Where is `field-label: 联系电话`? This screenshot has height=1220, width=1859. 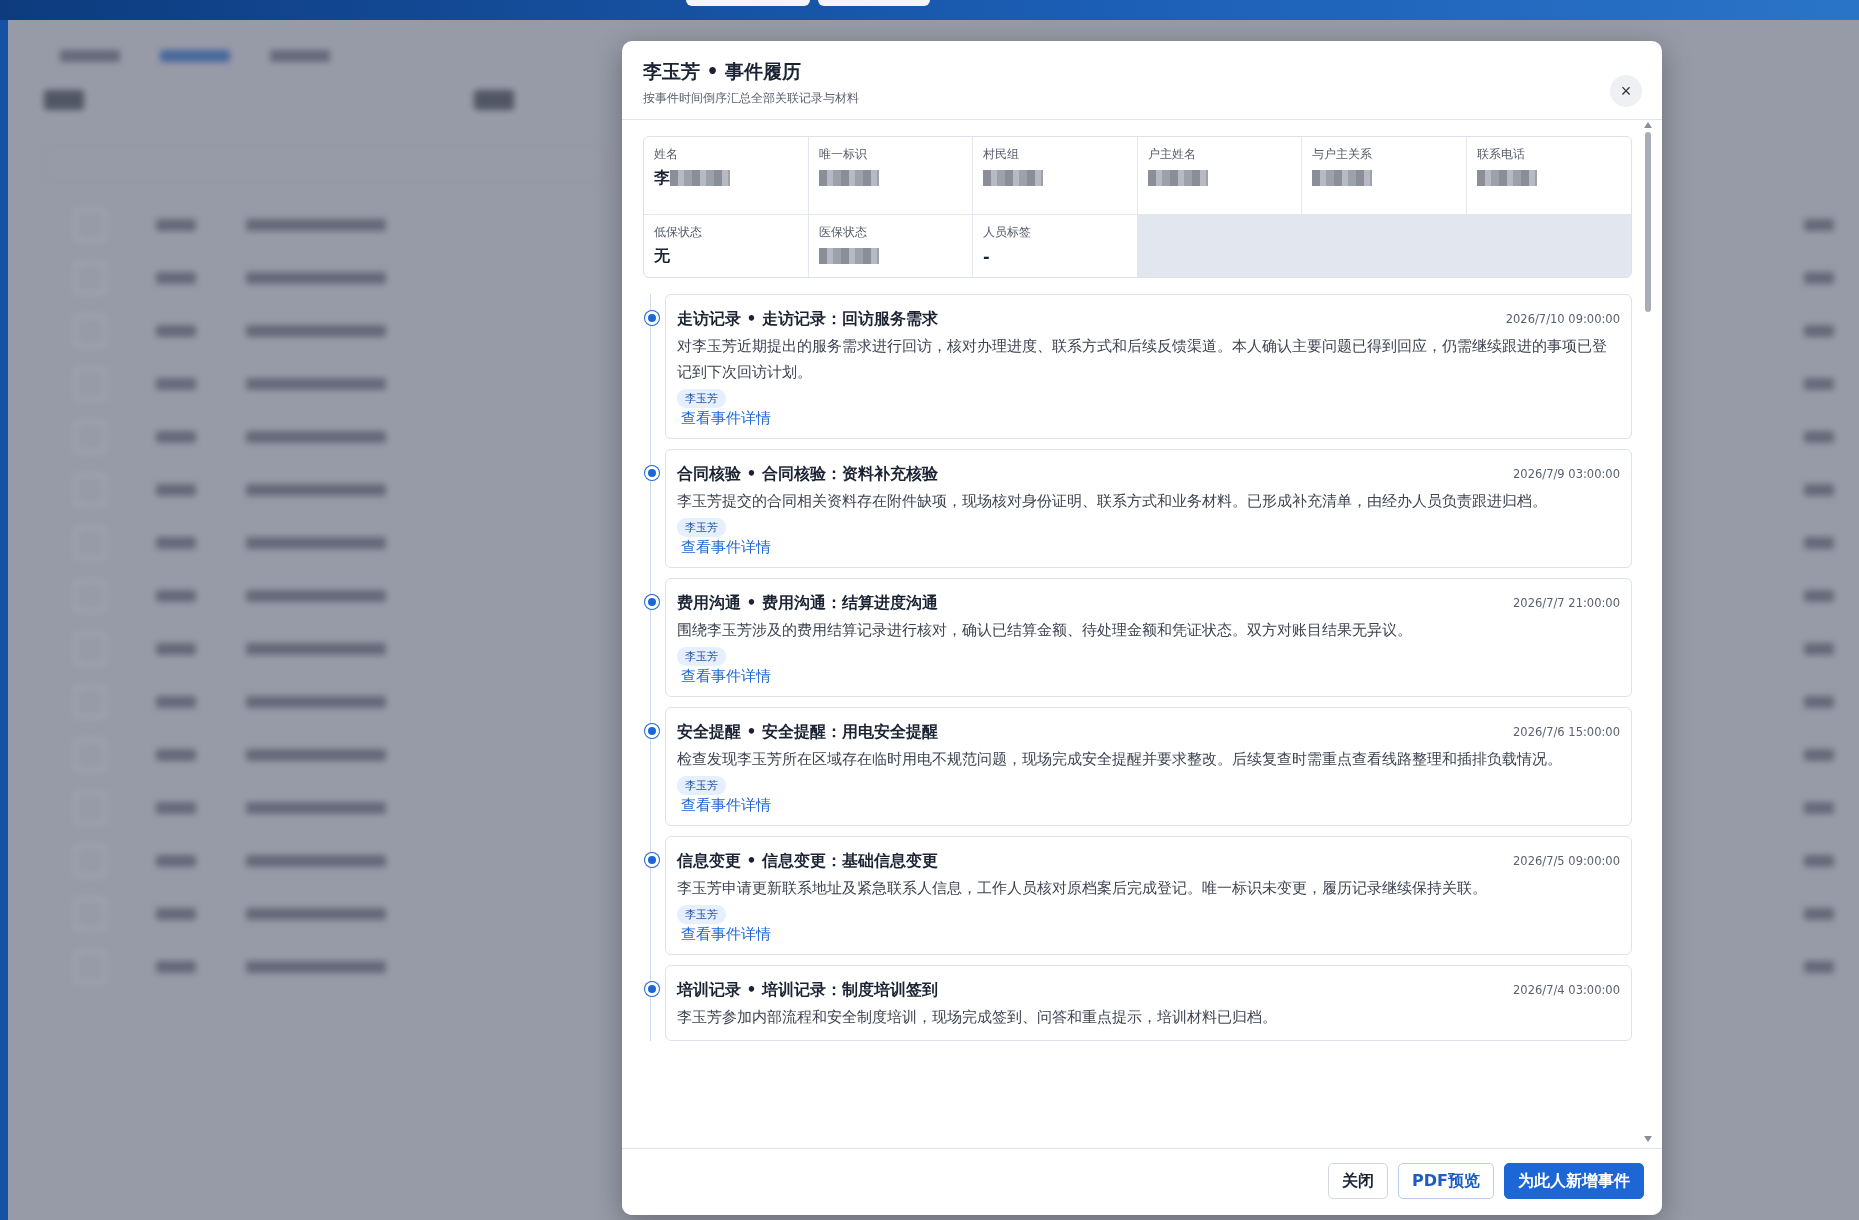 field-label: 联系电话 is located at coordinates (1501, 154).